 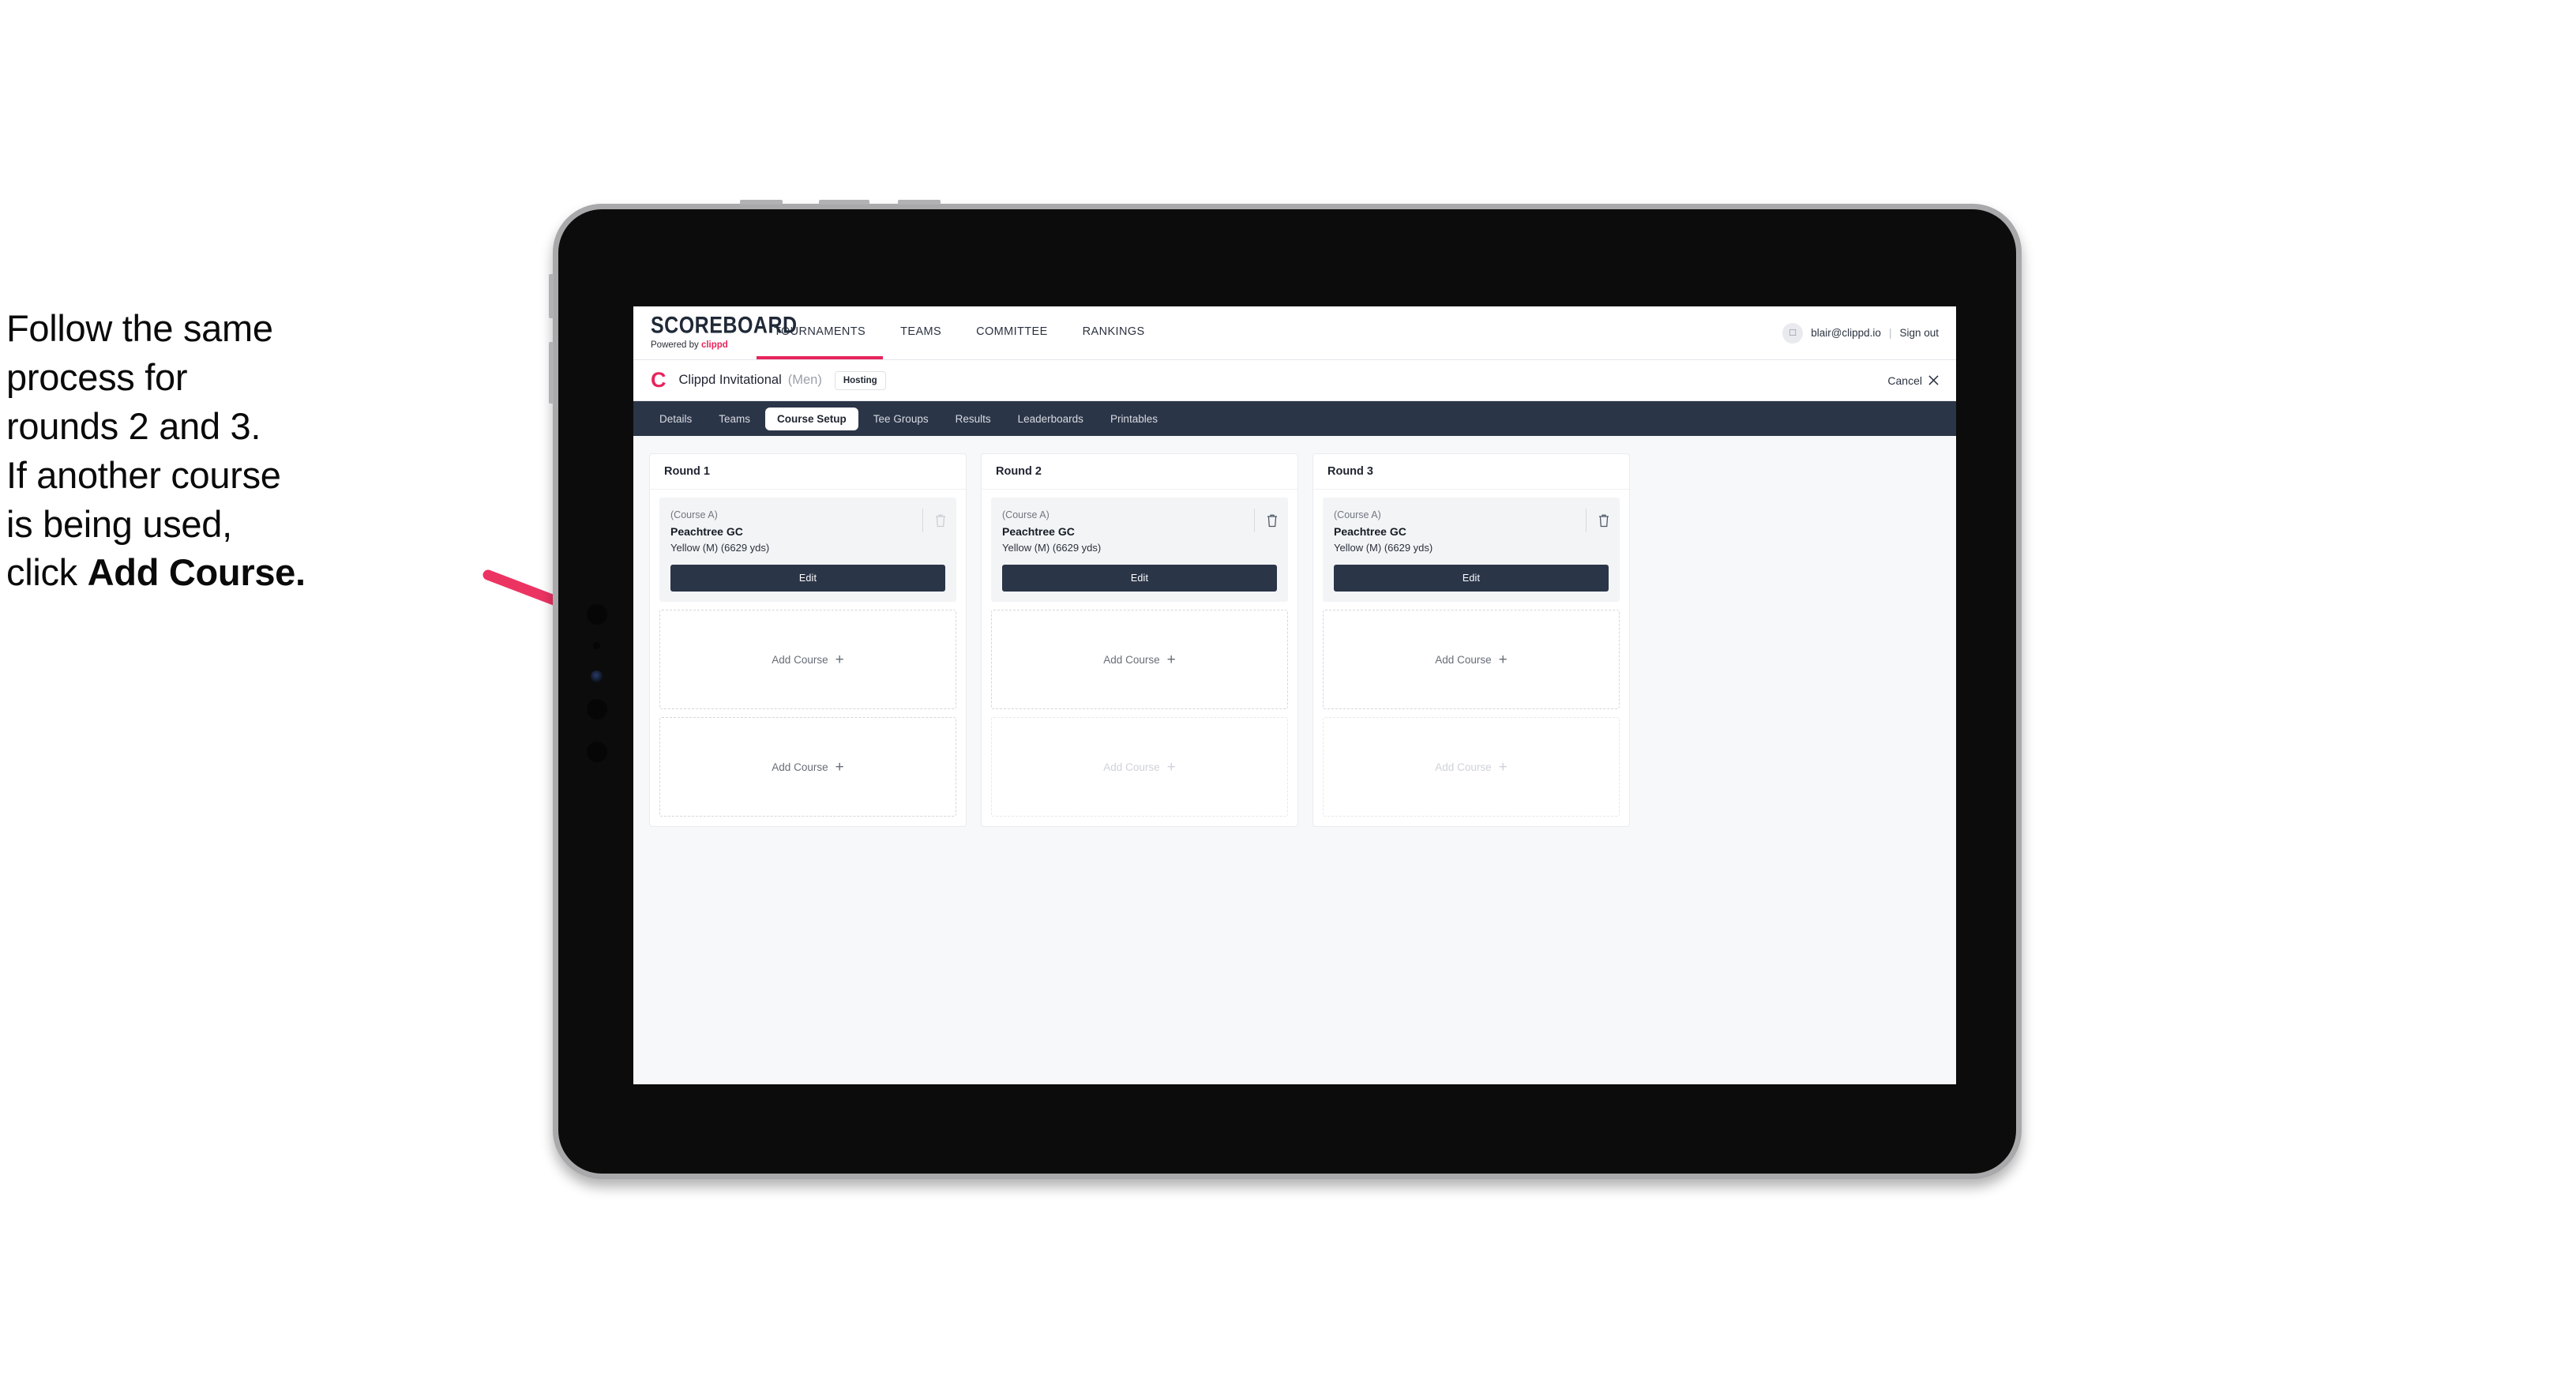 What do you see at coordinates (143, 474) in the screenshot?
I see `annotation-line: If another course` at bounding box center [143, 474].